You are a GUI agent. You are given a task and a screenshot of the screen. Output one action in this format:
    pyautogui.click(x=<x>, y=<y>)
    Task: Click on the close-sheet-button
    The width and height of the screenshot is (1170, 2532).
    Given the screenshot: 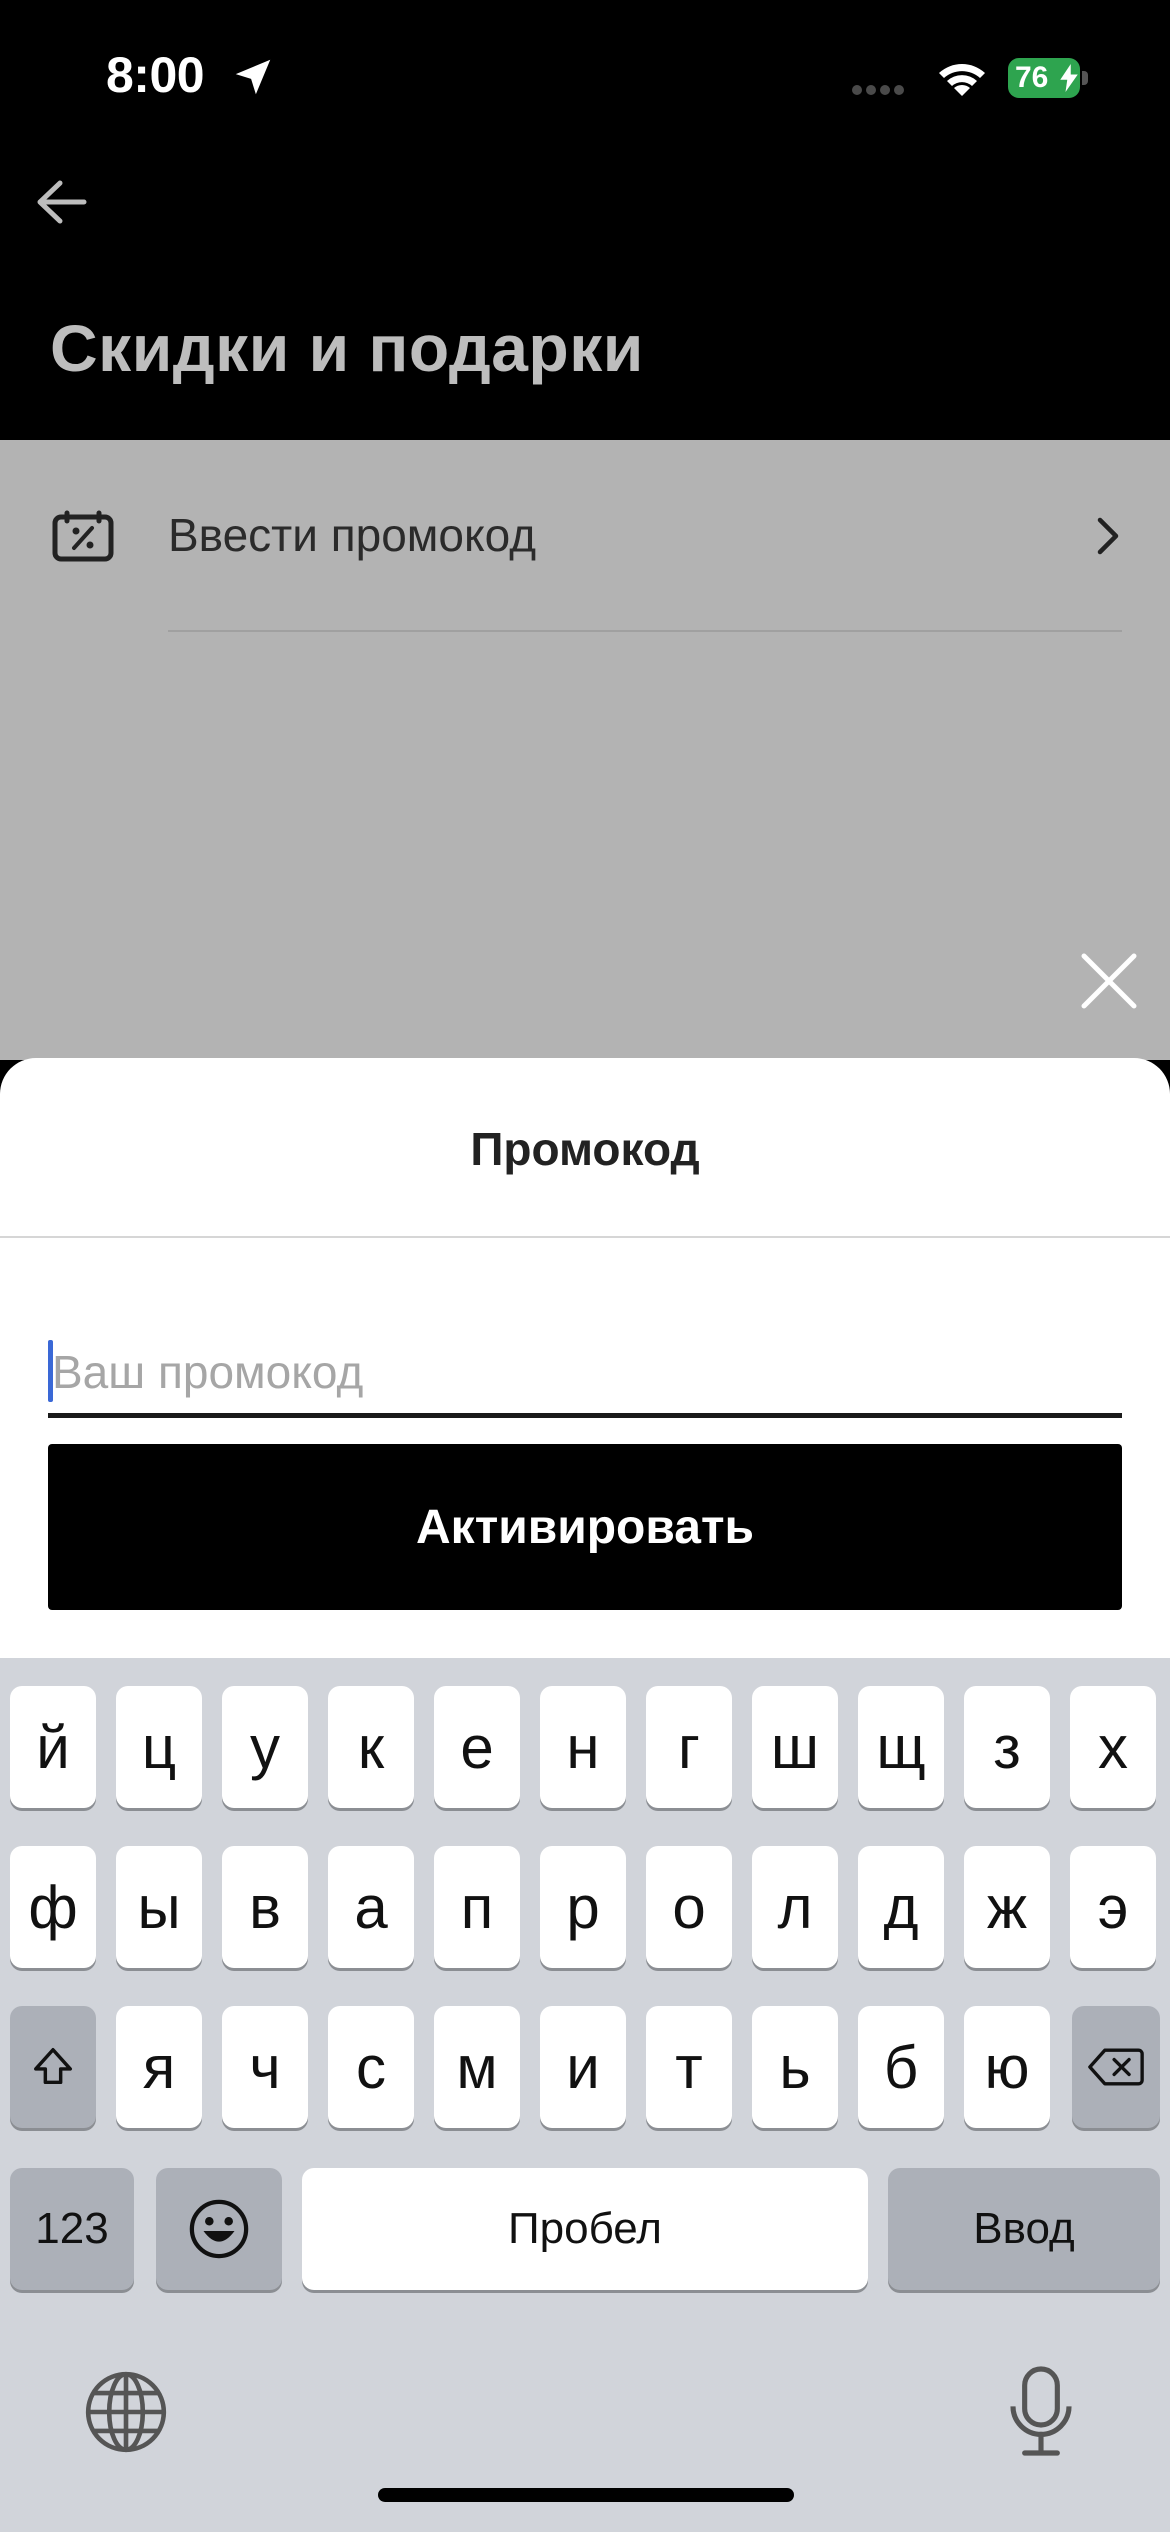 What is the action you would take?
    pyautogui.click(x=1109, y=981)
    